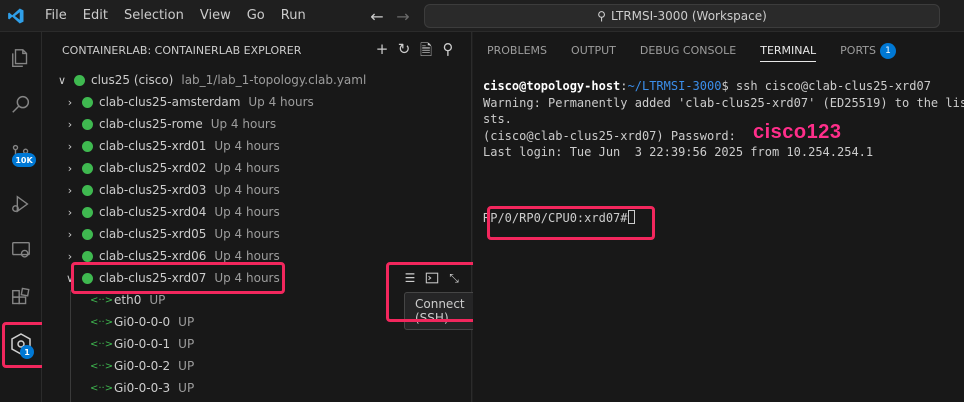  I want to click on command-center-search: ⚲ LTRMSI-3000 (Workspace), so click(682, 16).